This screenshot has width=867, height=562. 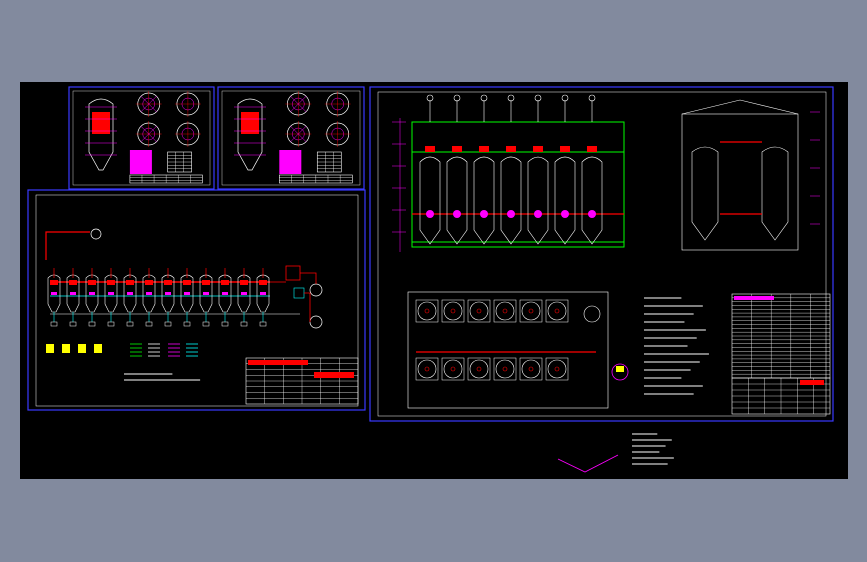 What do you see at coordinates (588, 463) in the screenshot?
I see `magenta-arrow` at bounding box center [588, 463].